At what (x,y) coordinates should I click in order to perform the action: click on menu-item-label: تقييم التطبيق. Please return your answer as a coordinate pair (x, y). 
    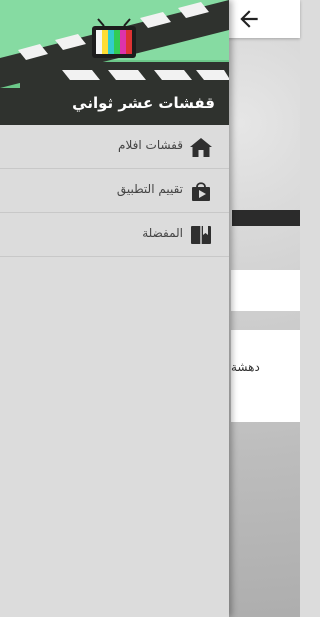
    Looking at the image, I should click on (149, 189).